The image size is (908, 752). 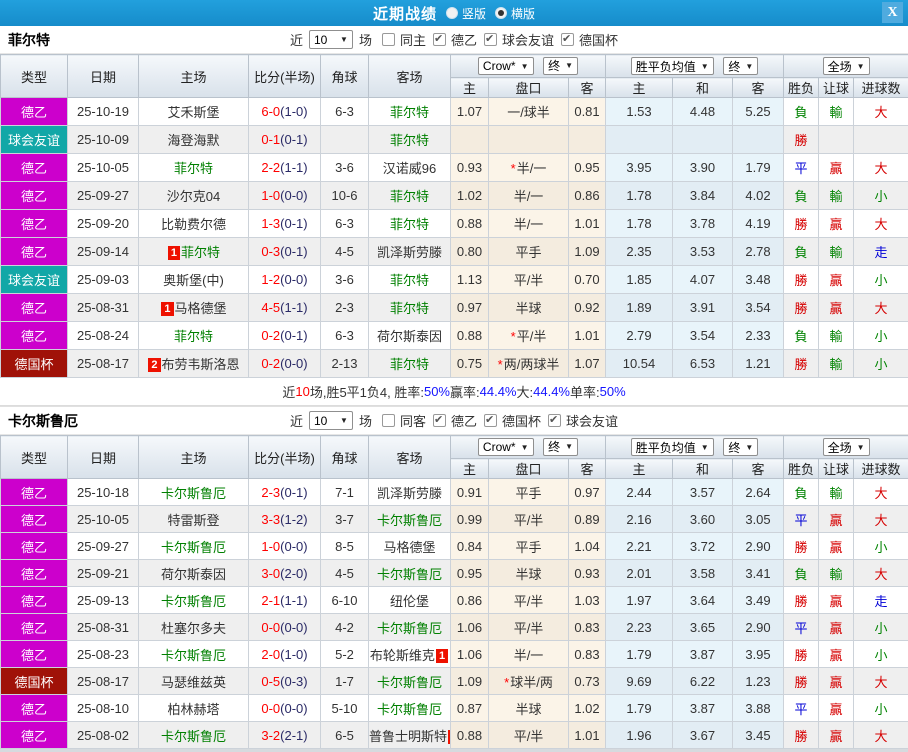 What do you see at coordinates (320, 421) in the screenshot?
I see `match-count-value: 10` at bounding box center [320, 421].